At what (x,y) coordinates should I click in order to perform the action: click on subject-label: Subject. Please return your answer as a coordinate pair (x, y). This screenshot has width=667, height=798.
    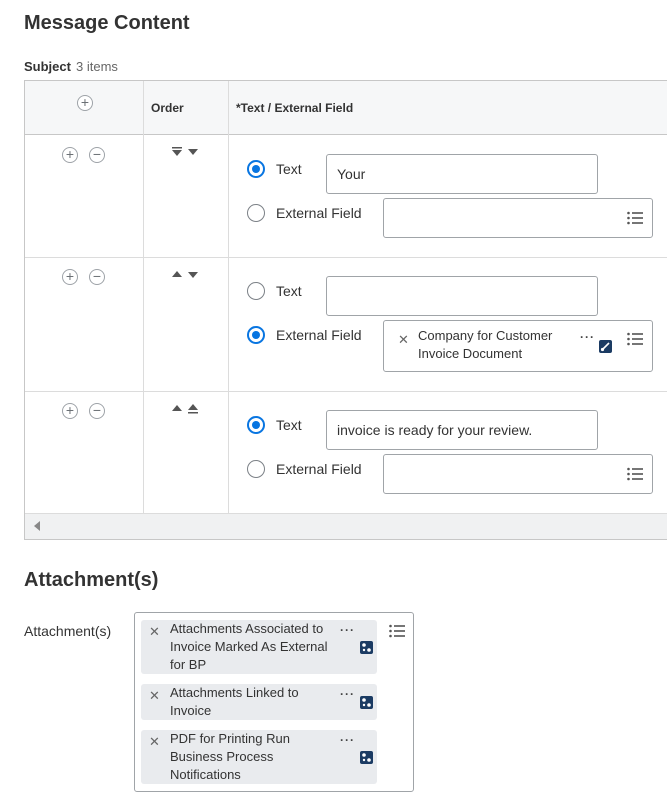
    Looking at the image, I should click on (47, 66).